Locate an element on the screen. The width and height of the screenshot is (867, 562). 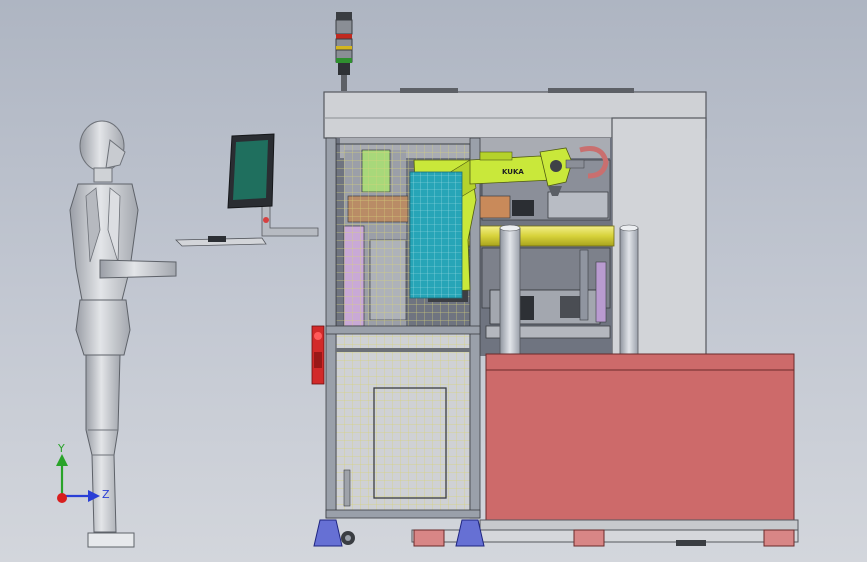
hmi-screen is located at coordinates (250, 170).